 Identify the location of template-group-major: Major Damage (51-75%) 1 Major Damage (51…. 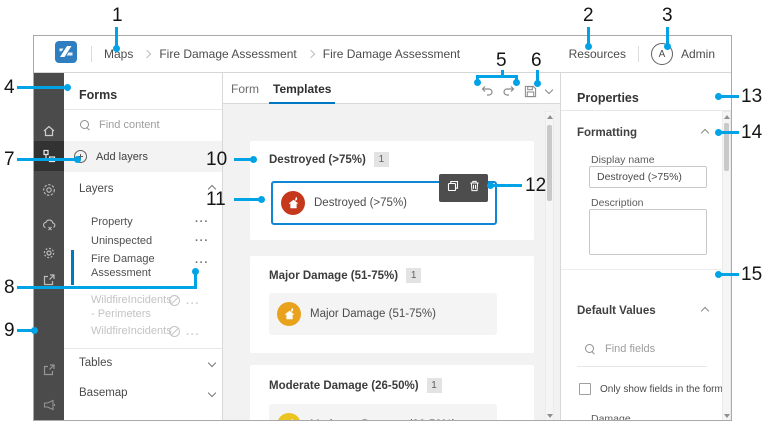
(392, 304).